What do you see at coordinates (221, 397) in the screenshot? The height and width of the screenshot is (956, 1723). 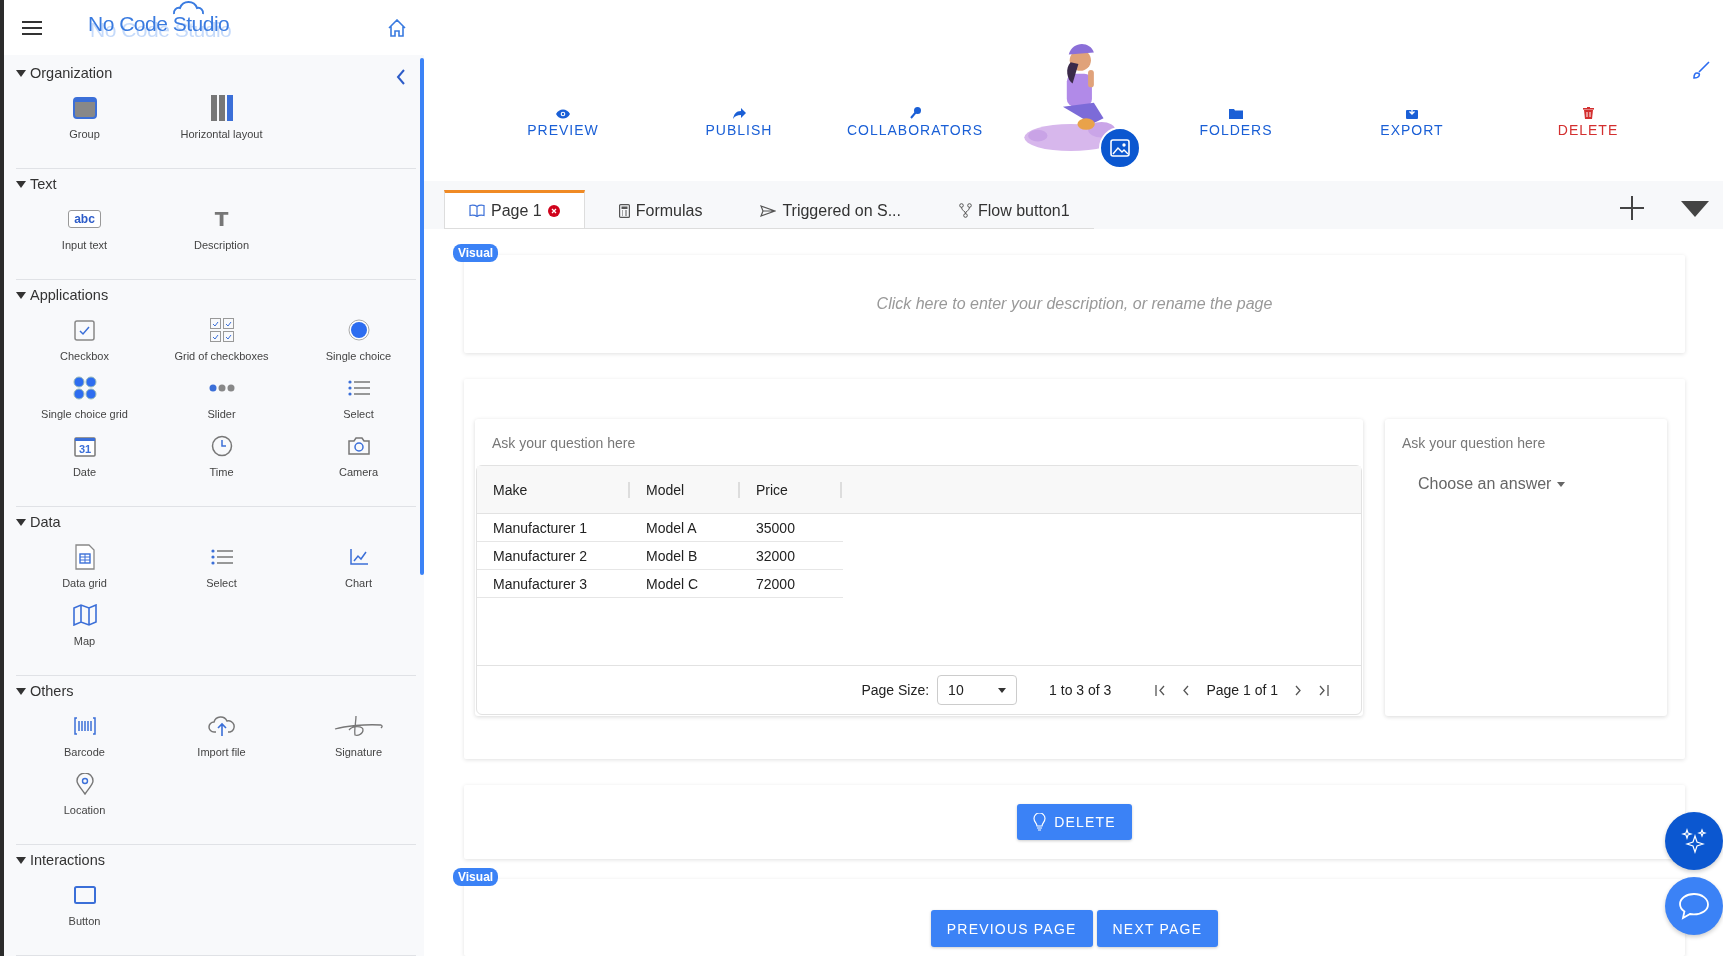 I see `palette-item: Slider` at bounding box center [221, 397].